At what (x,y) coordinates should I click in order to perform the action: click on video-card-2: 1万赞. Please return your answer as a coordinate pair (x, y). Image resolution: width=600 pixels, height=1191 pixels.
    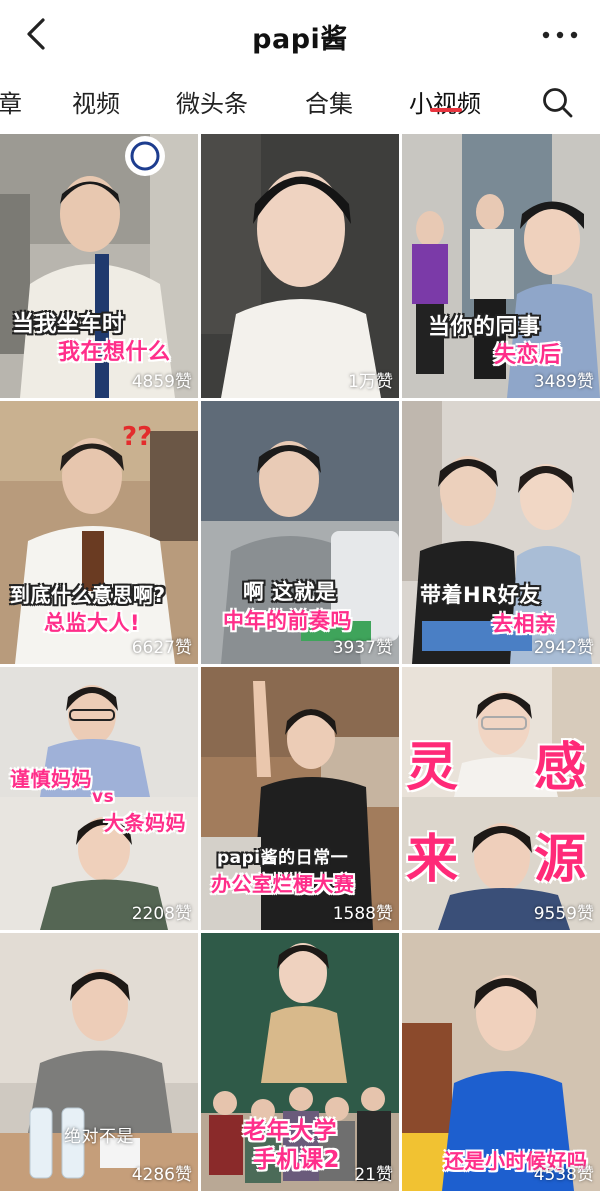
    Looking at the image, I should click on (300, 266).